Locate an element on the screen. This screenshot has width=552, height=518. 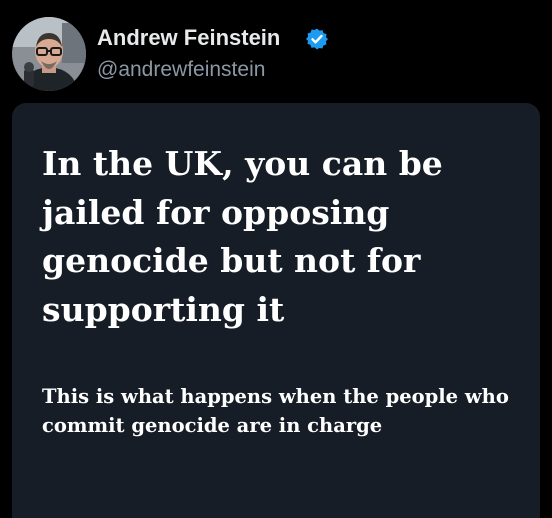
tweet-author-header: Andrew Feinstein @andrewfeinstein is located at coordinates (277, 55).